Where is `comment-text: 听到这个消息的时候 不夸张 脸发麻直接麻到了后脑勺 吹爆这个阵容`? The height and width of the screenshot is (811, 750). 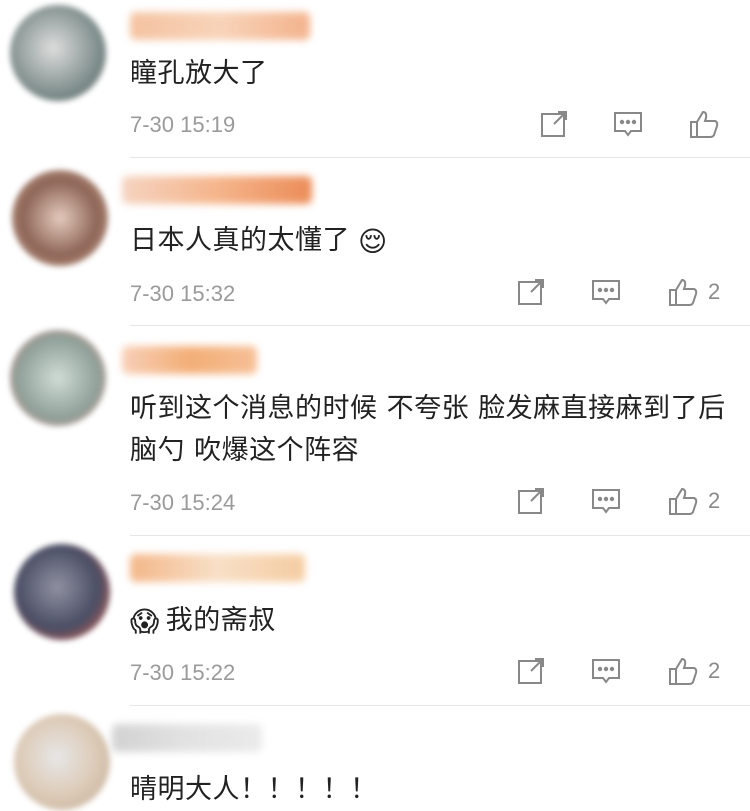
comment-text: 听到这个消息的时候 不夸张 脸发麻直接麻到了后脑勺 吹爆这个阵容 is located at coordinates (428, 429).